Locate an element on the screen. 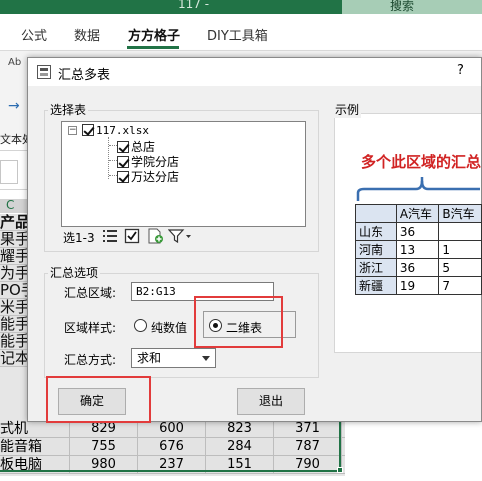 The image size is (482, 481). tab-formulas: 公式 is located at coordinates (34, 34).